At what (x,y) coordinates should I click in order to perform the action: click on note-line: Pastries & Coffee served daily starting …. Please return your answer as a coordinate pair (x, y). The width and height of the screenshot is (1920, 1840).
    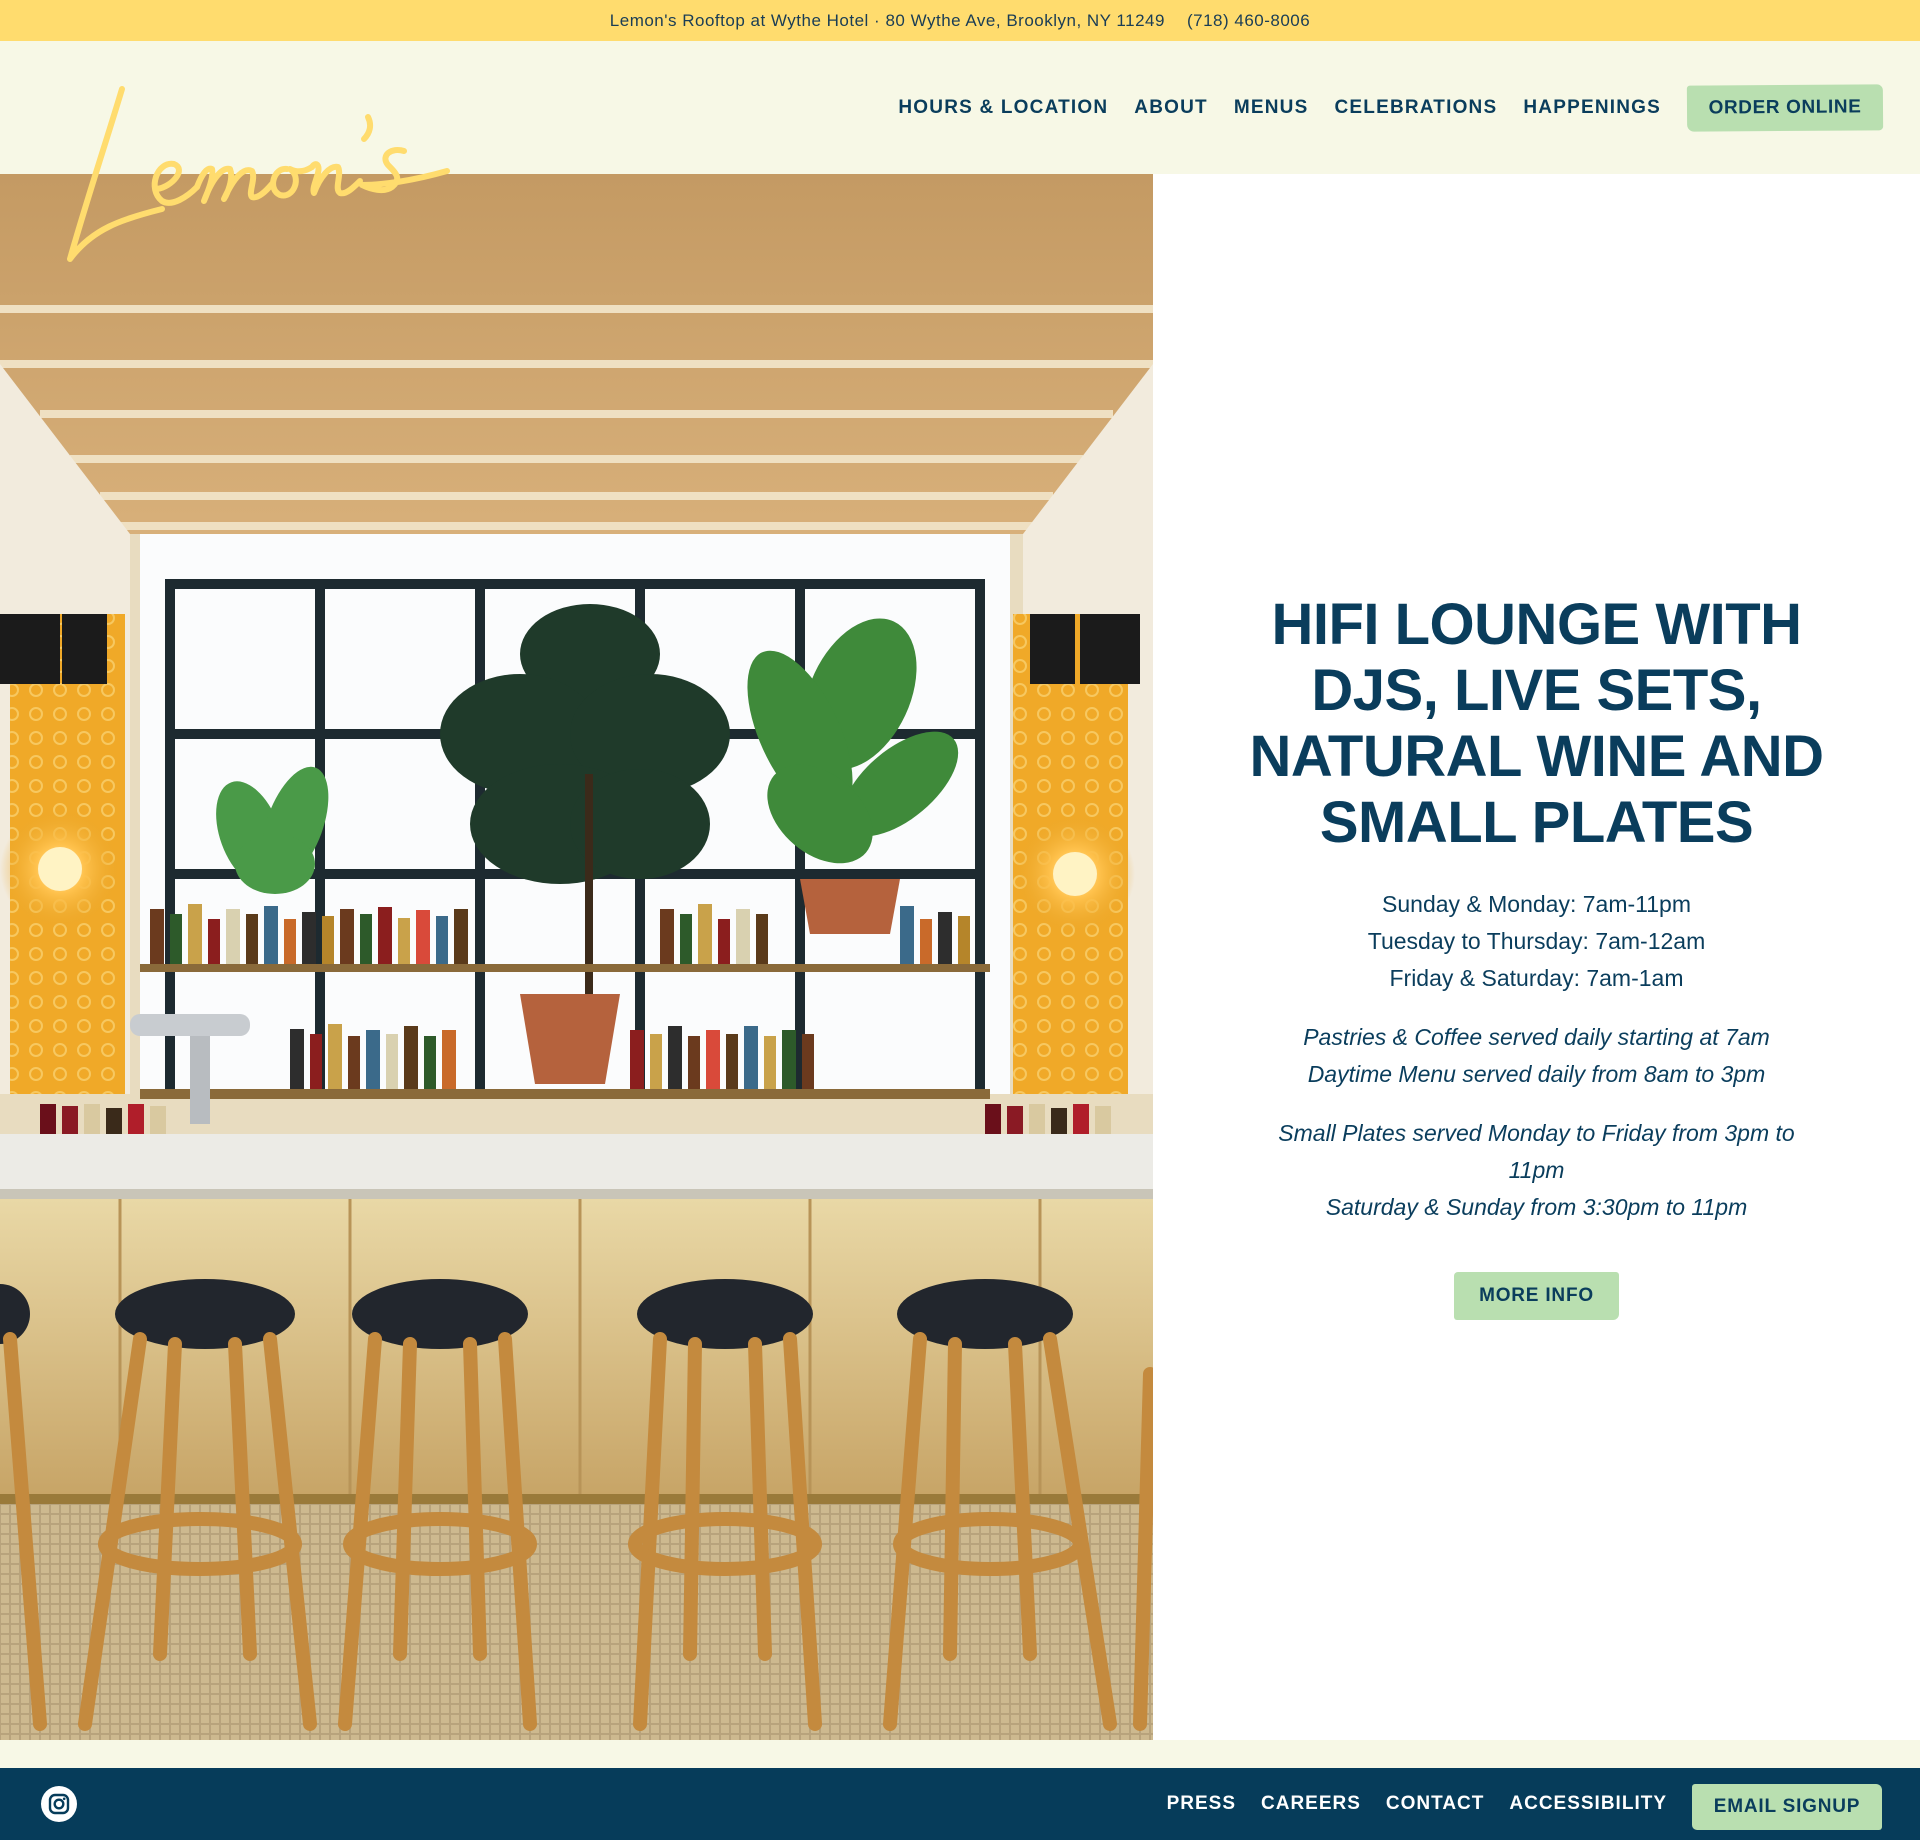
    Looking at the image, I should click on (1536, 1037).